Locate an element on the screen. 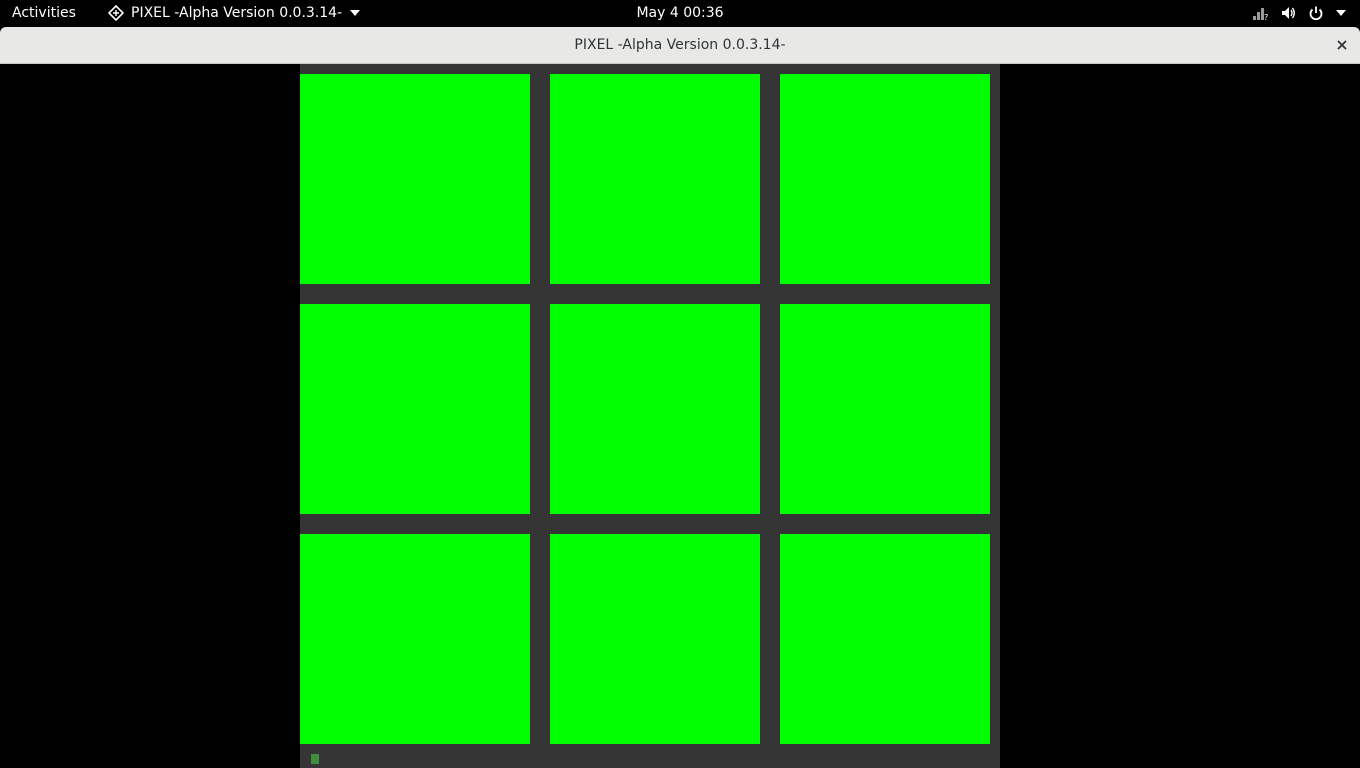 The width and height of the screenshot is (1360, 768). tile-r3-c2 is located at coordinates (655, 639).